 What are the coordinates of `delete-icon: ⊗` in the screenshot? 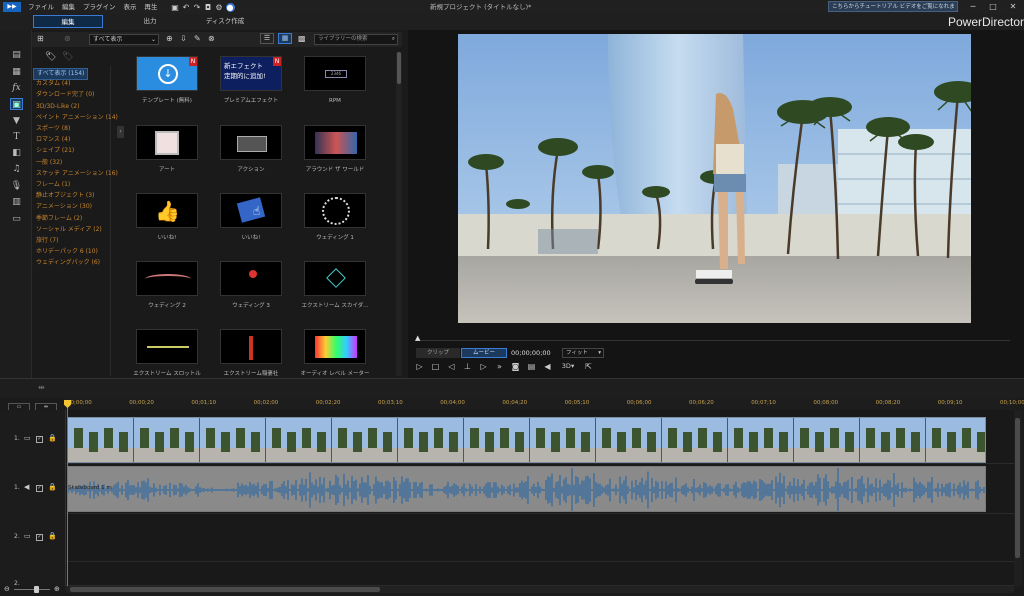 It's located at (211, 38).